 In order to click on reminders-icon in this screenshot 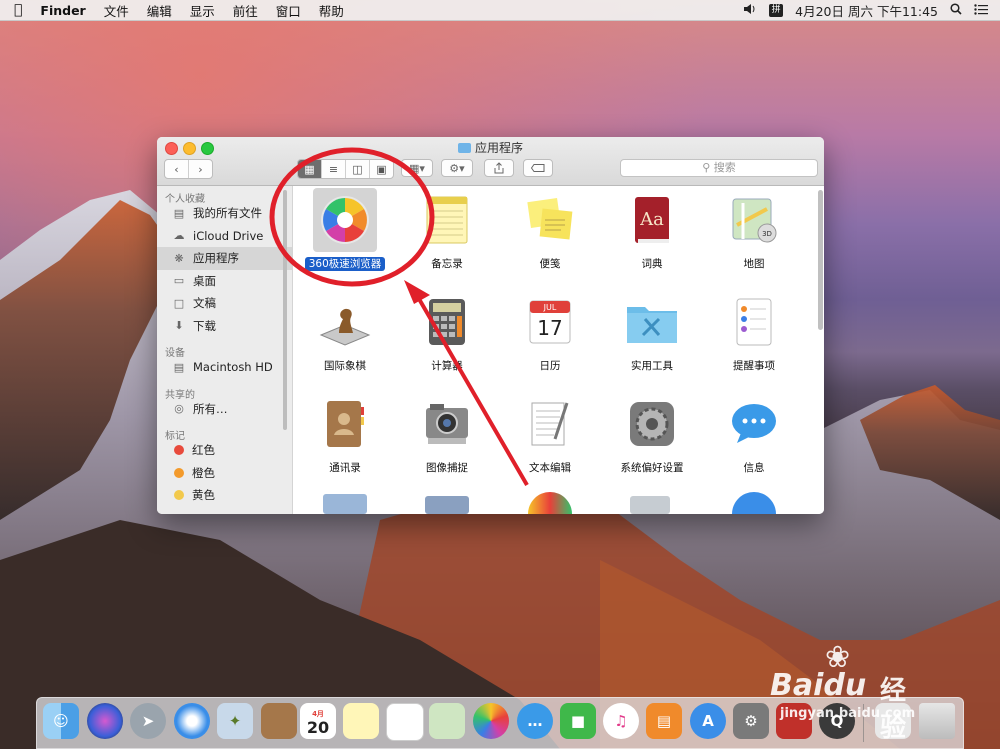, I will do `click(405, 722)`.